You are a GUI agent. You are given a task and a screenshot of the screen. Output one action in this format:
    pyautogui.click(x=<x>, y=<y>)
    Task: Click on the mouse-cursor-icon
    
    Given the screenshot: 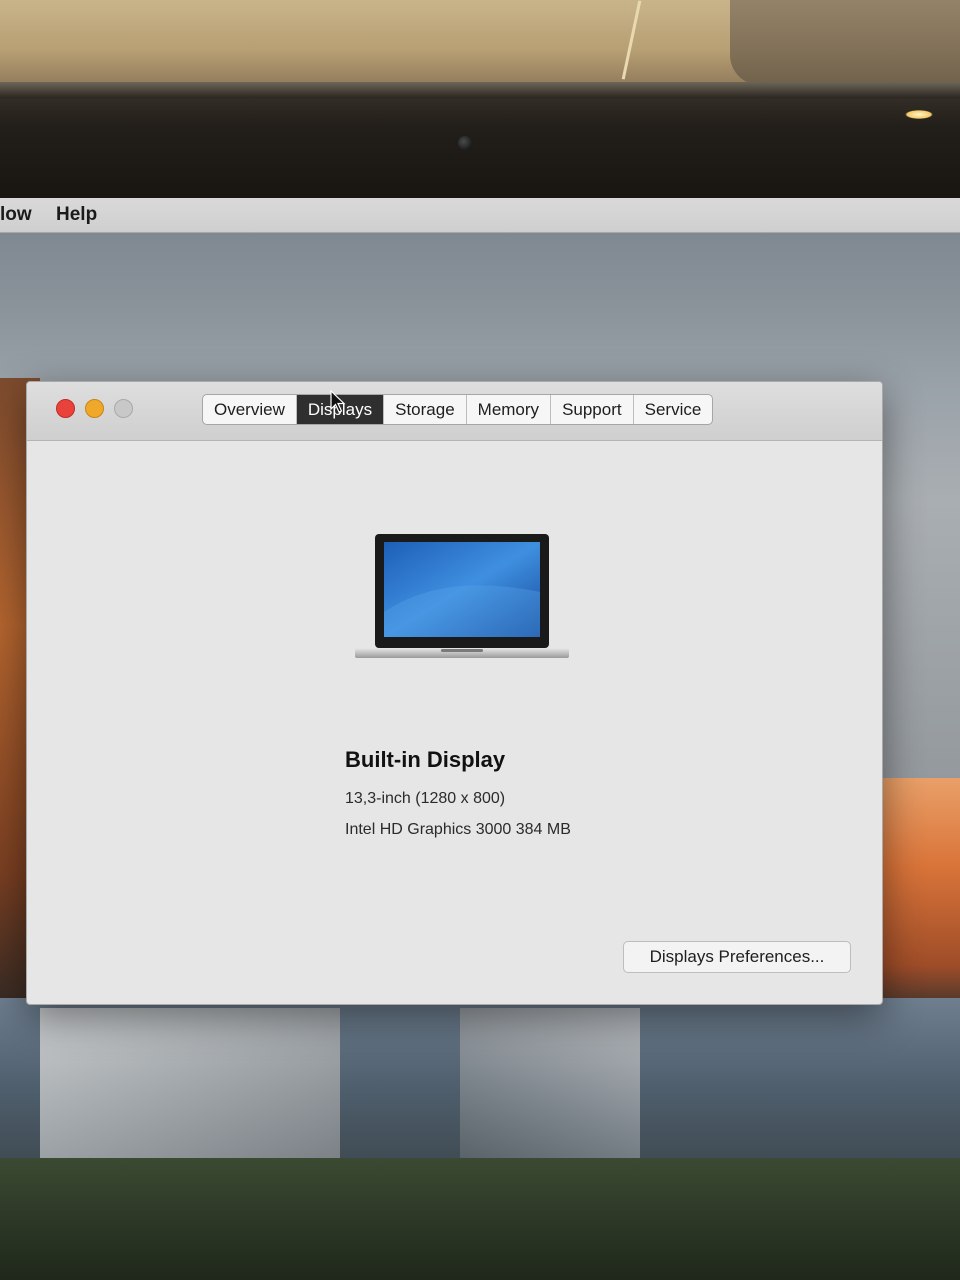 What is the action you would take?
    pyautogui.click(x=338, y=401)
    